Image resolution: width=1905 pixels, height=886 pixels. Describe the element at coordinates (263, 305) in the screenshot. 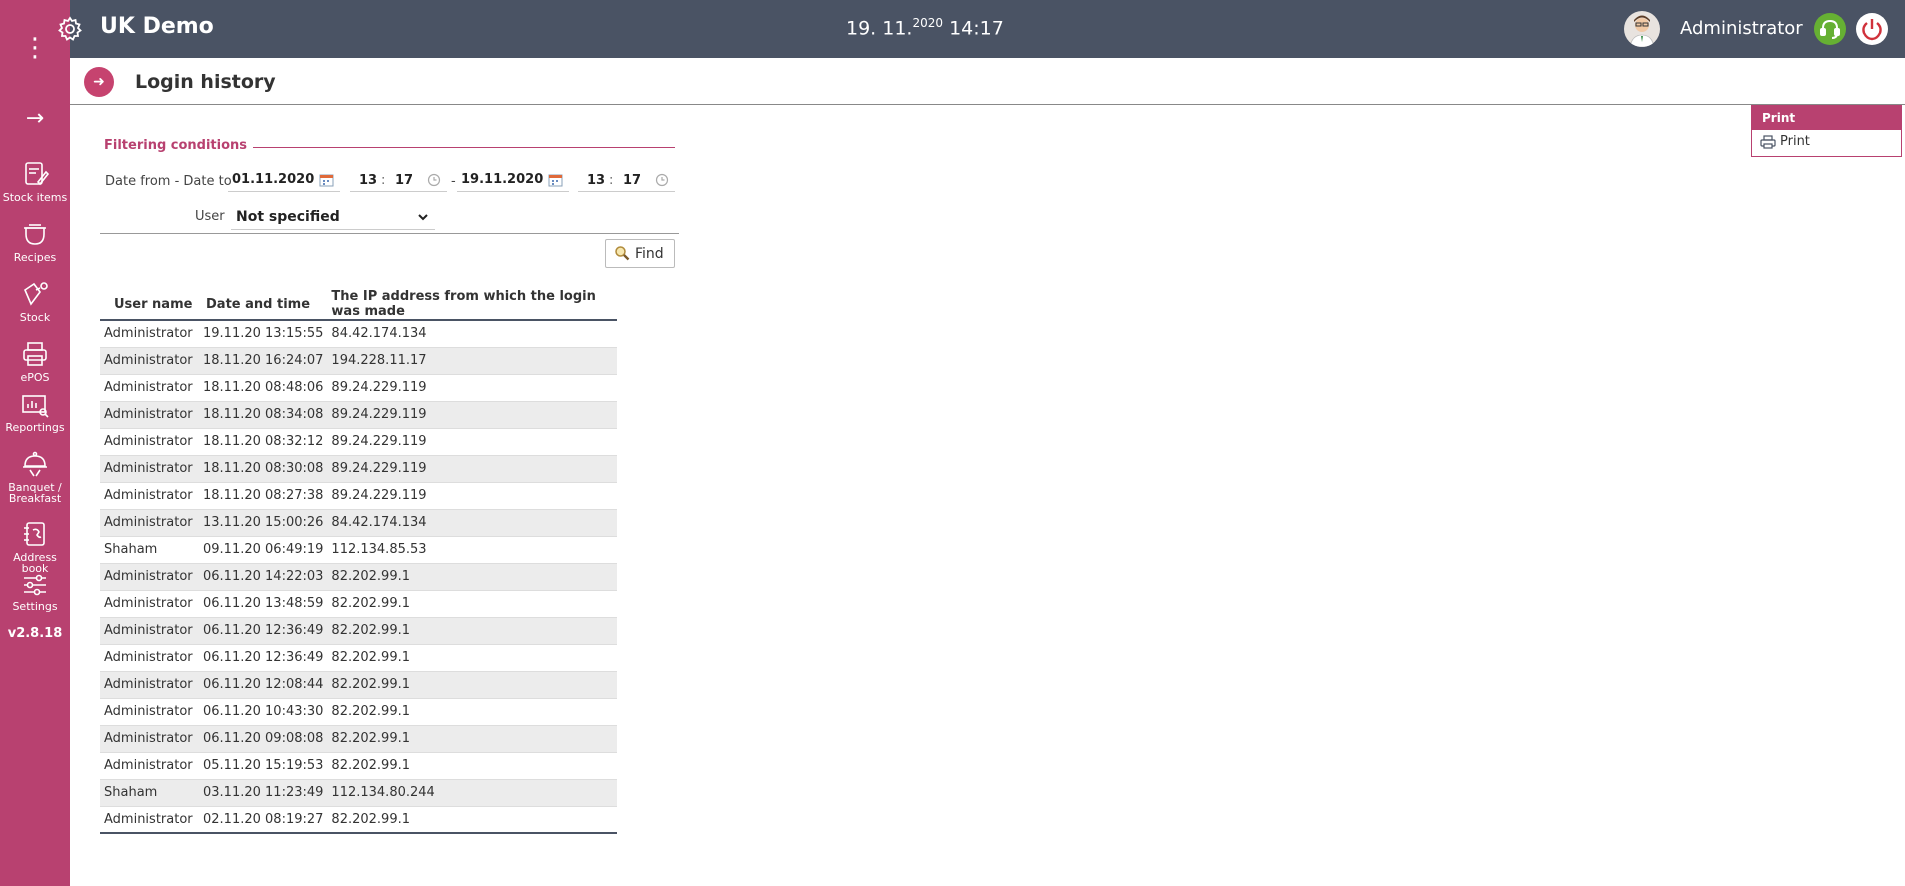

I see `column-date-time: Date and time` at that location.